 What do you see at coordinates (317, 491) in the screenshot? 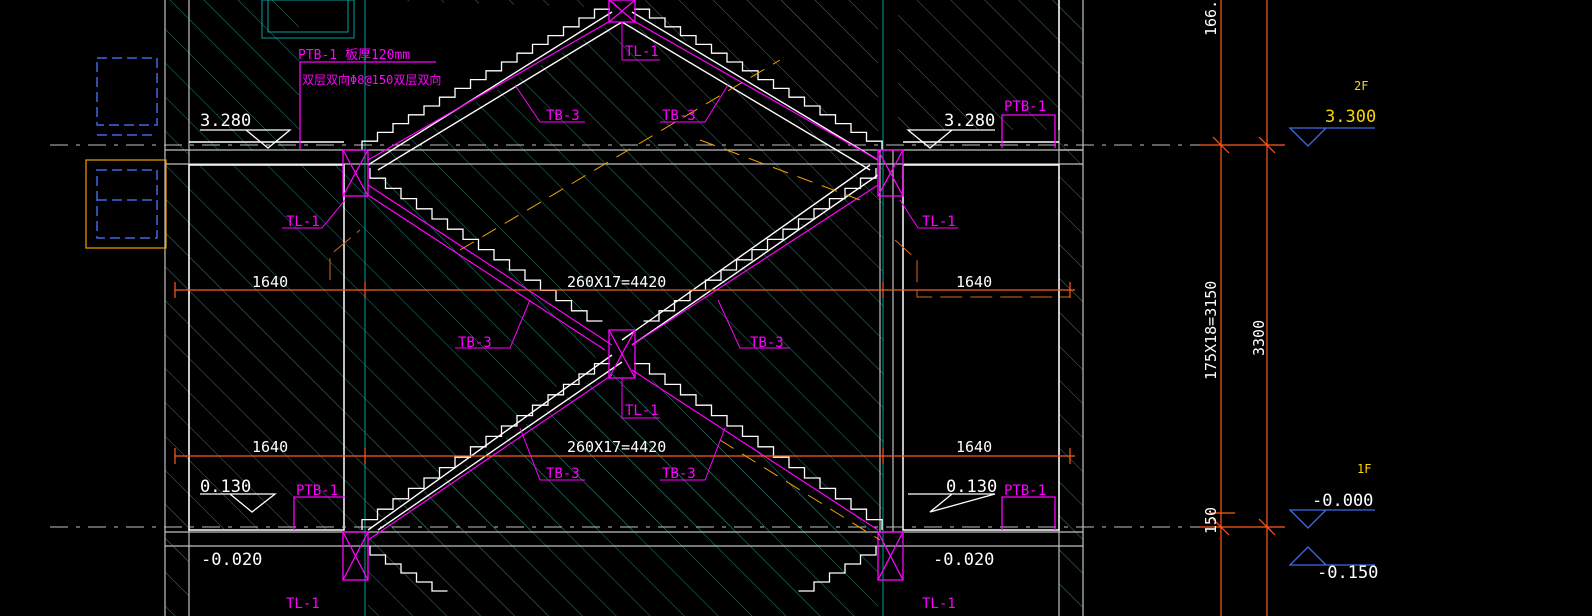
I see `ptb-mid-left: PTB-1` at bounding box center [317, 491].